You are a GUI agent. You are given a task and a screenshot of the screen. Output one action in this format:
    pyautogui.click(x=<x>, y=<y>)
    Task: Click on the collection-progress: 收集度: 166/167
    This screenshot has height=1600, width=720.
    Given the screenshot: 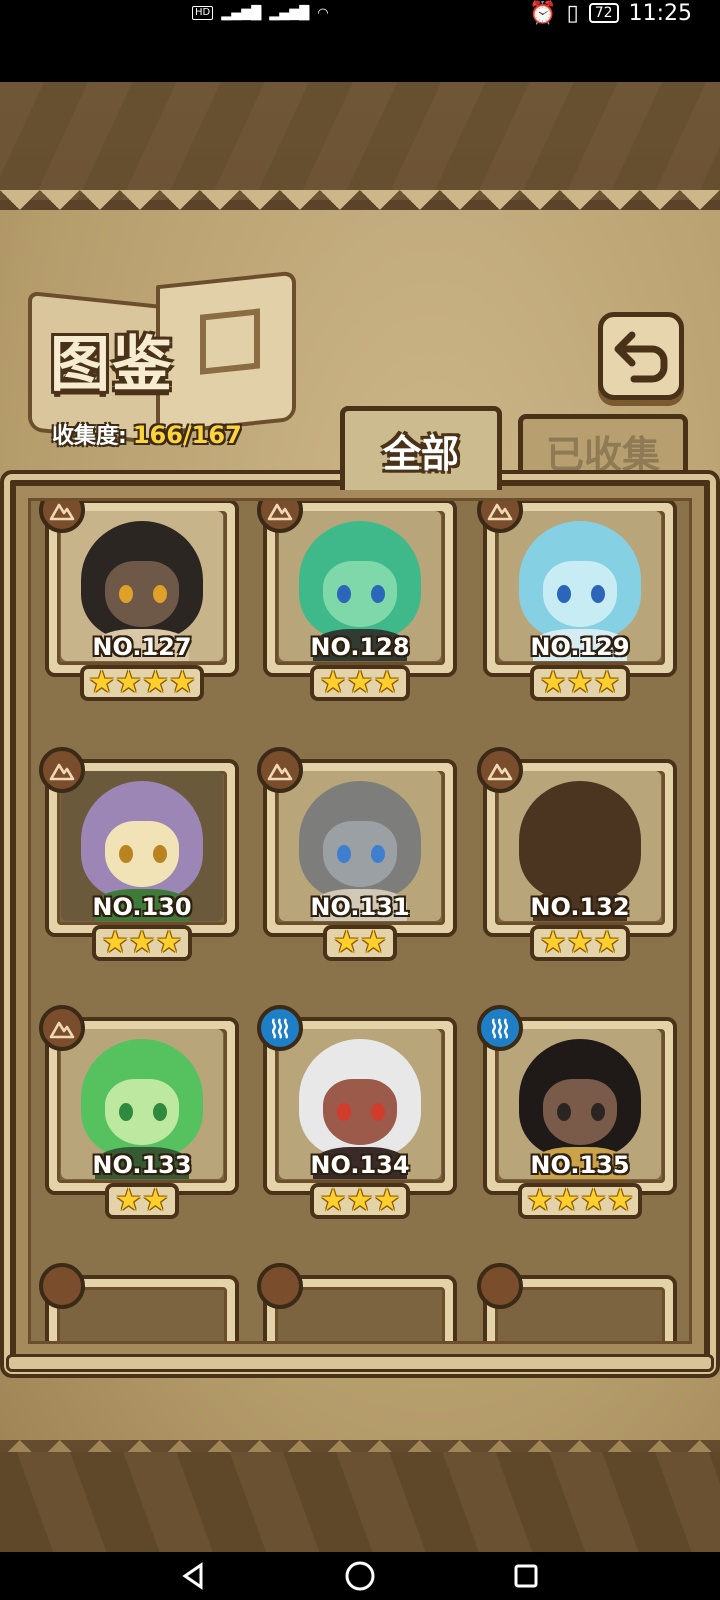 What is the action you would take?
    pyautogui.click(x=147, y=434)
    